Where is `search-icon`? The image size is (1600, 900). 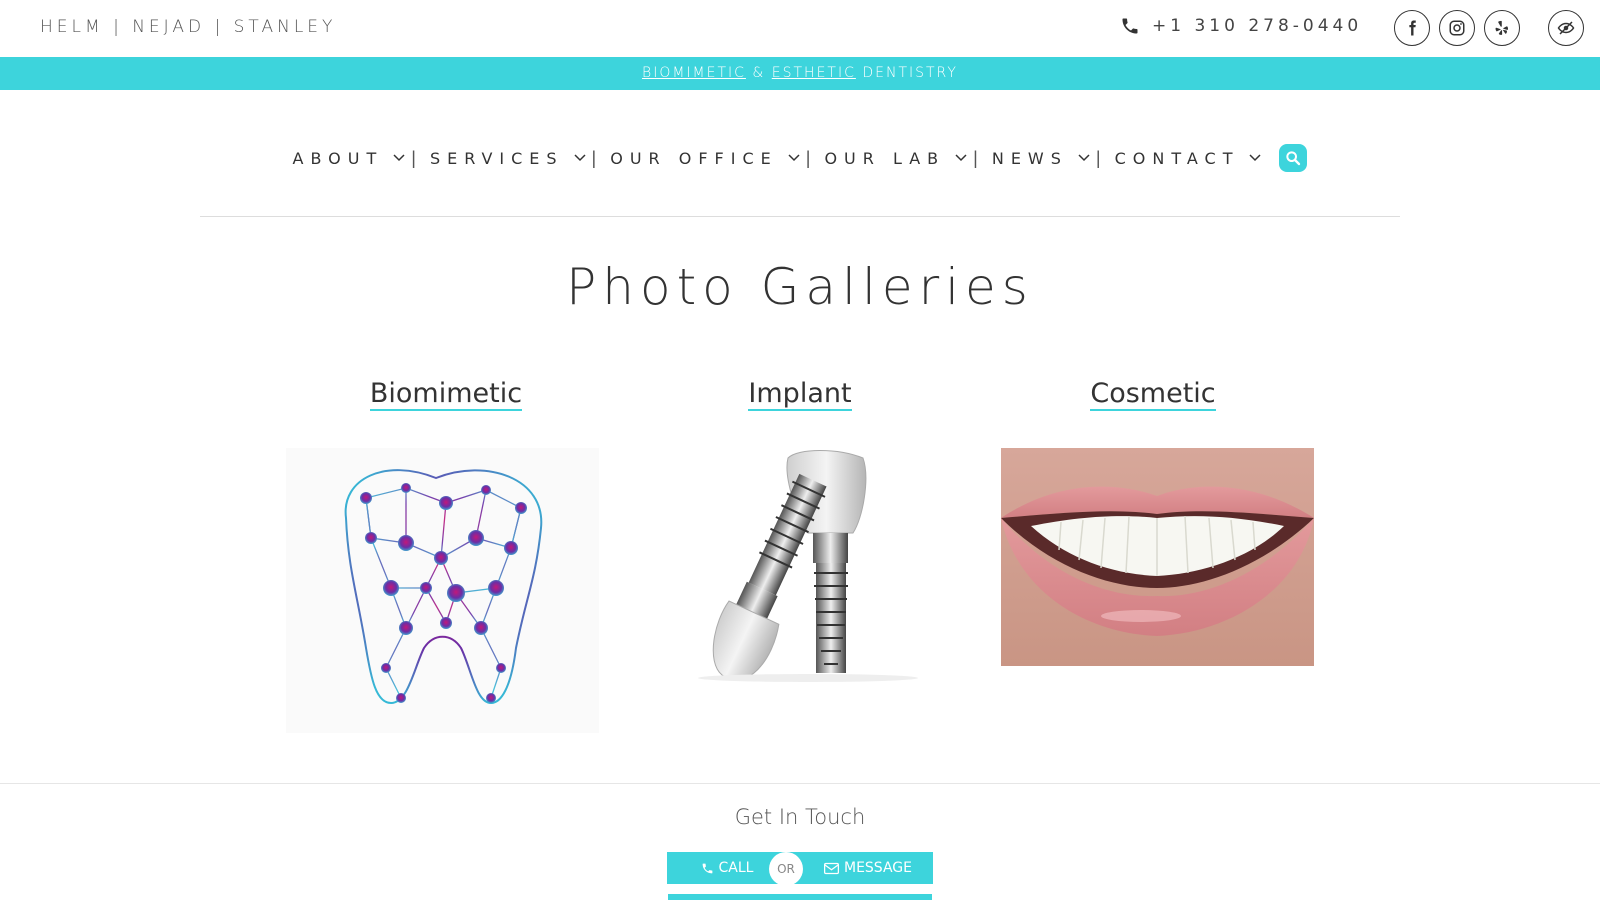 search-icon is located at coordinates (1293, 158).